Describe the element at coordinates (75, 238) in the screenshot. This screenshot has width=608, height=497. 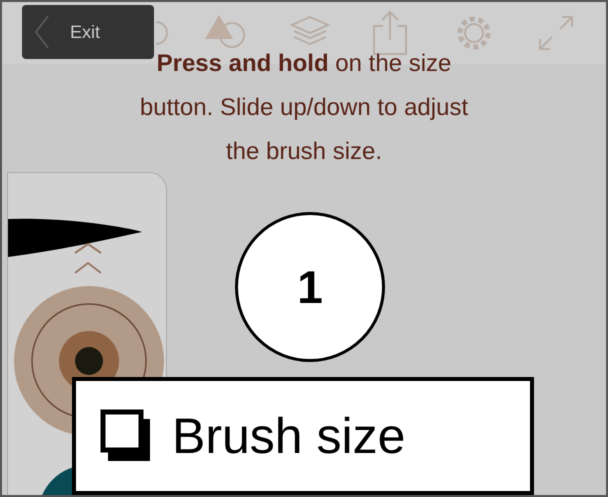
I see `brush-tip-icon` at that location.